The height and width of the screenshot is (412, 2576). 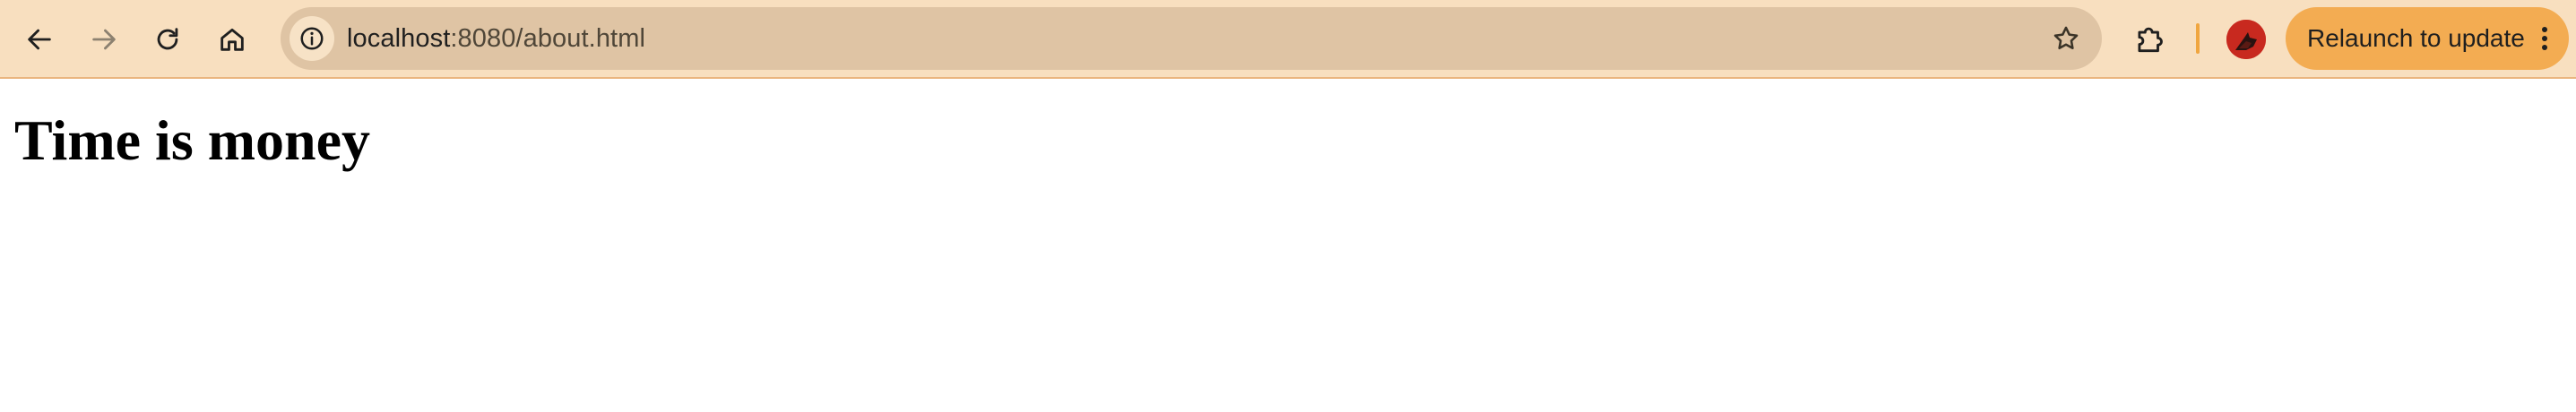 I want to click on arrow-left-icon, so click(x=39, y=39).